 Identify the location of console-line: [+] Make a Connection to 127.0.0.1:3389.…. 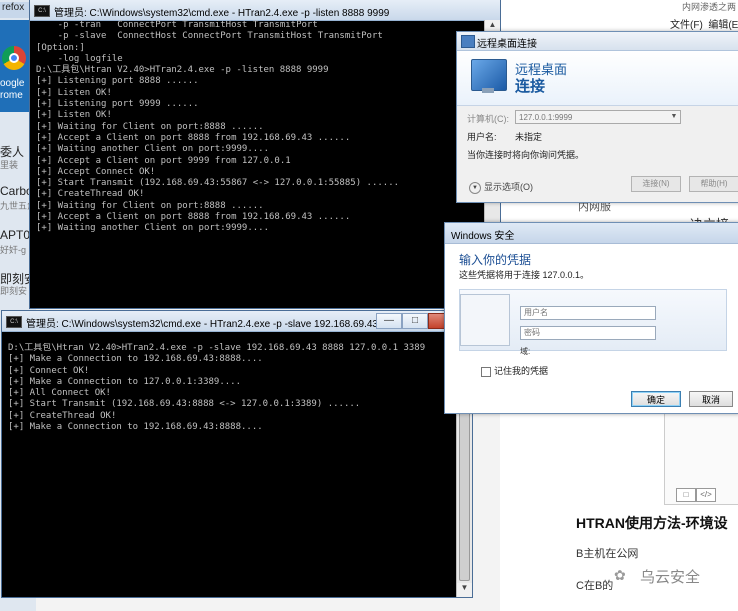
(124, 381).